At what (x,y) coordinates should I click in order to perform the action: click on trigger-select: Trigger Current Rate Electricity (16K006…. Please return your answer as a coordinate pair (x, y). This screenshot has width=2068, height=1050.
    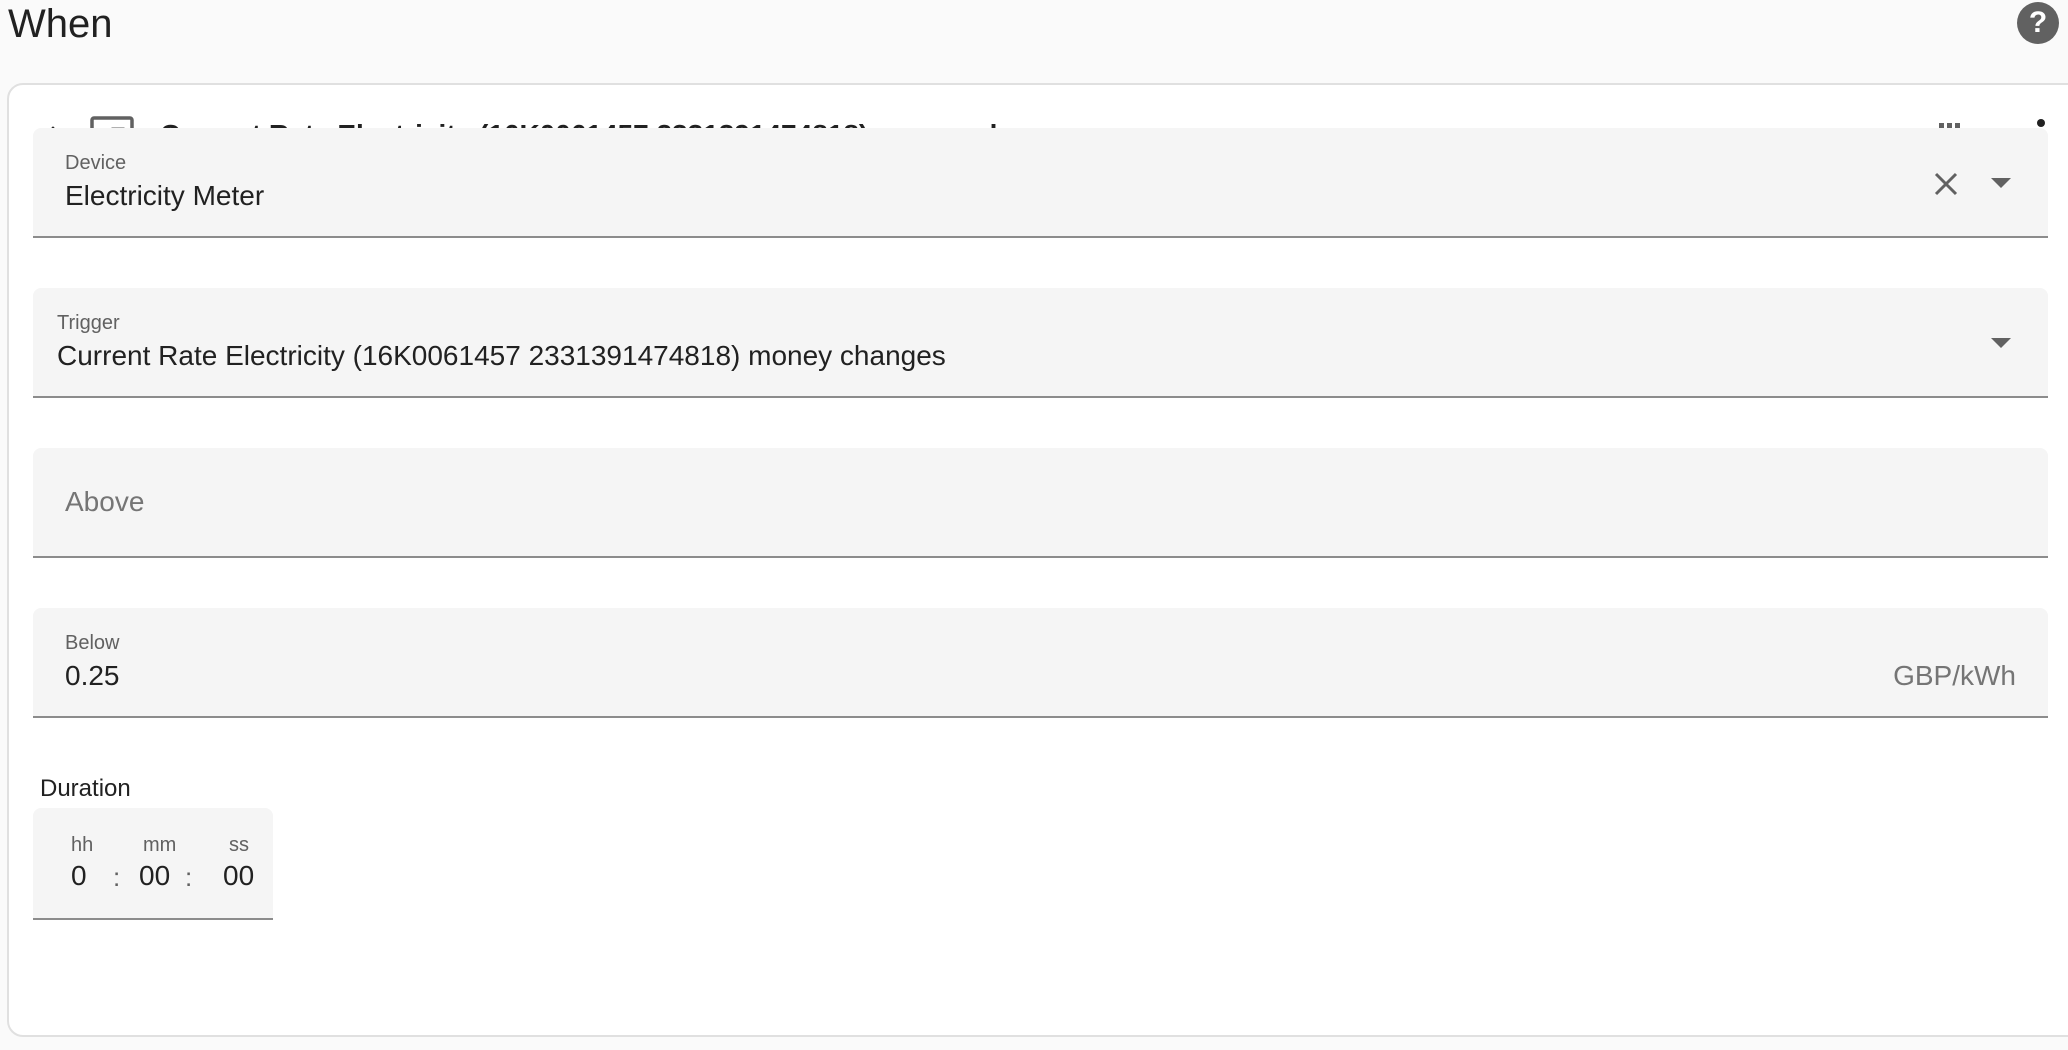
    Looking at the image, I should click on (1040, 343).